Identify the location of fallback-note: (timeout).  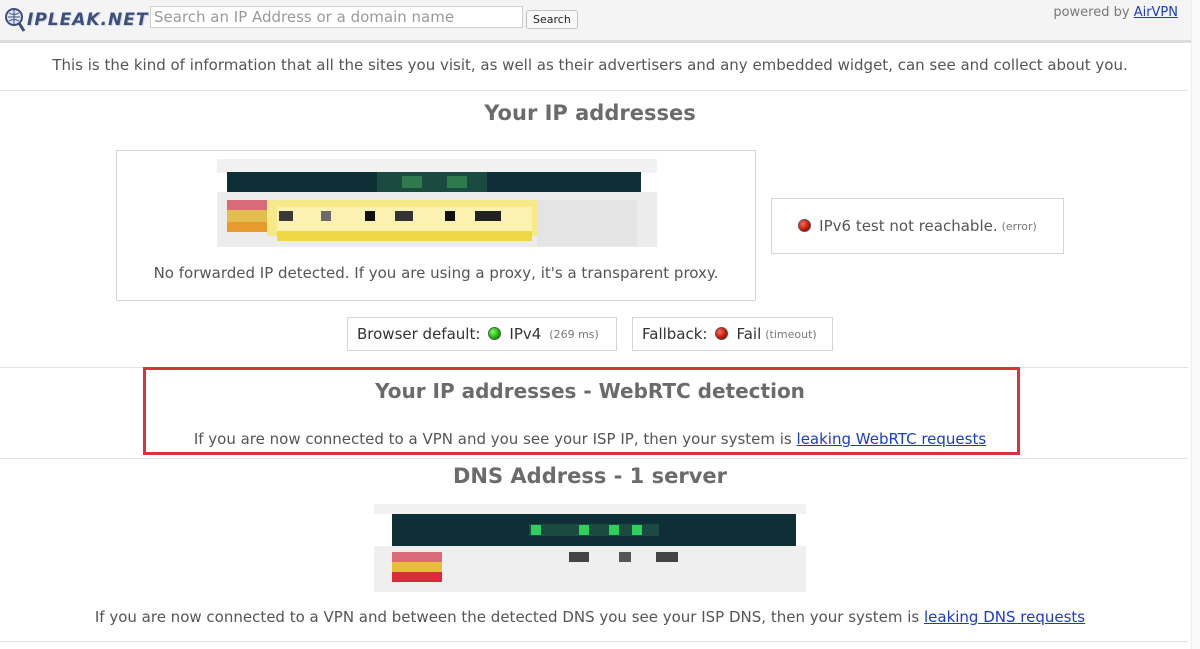
(791, 334).